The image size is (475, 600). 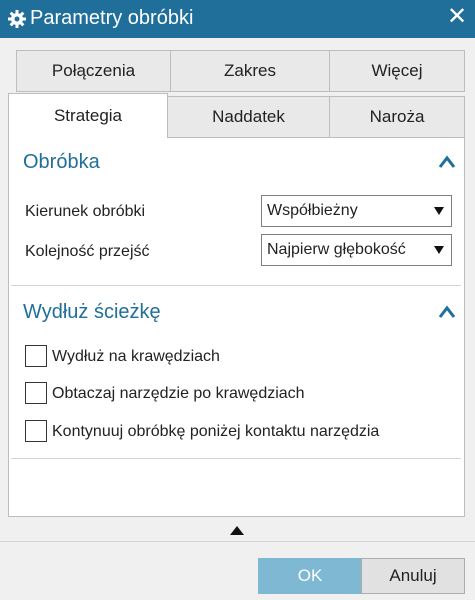 I want to click on tab-label: Zakres, so click(x=250, y=70).